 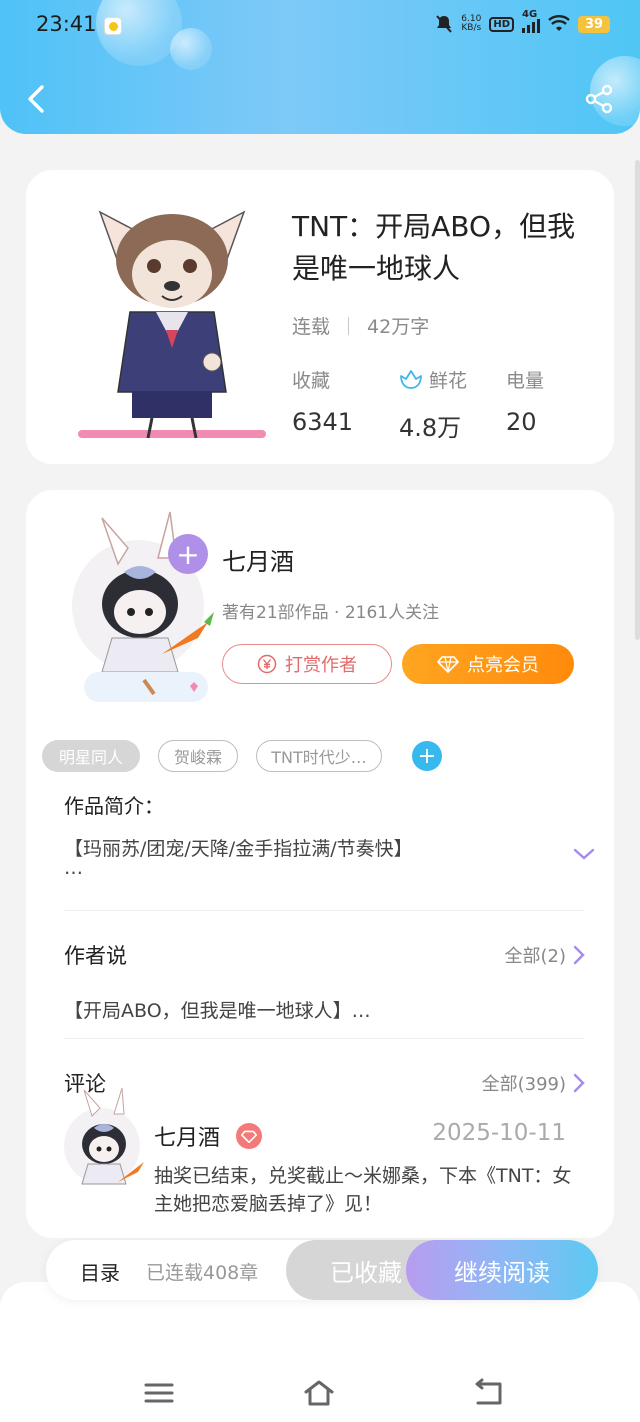 I want to click on stat-label: 收藏, so click(x=311, y=380).